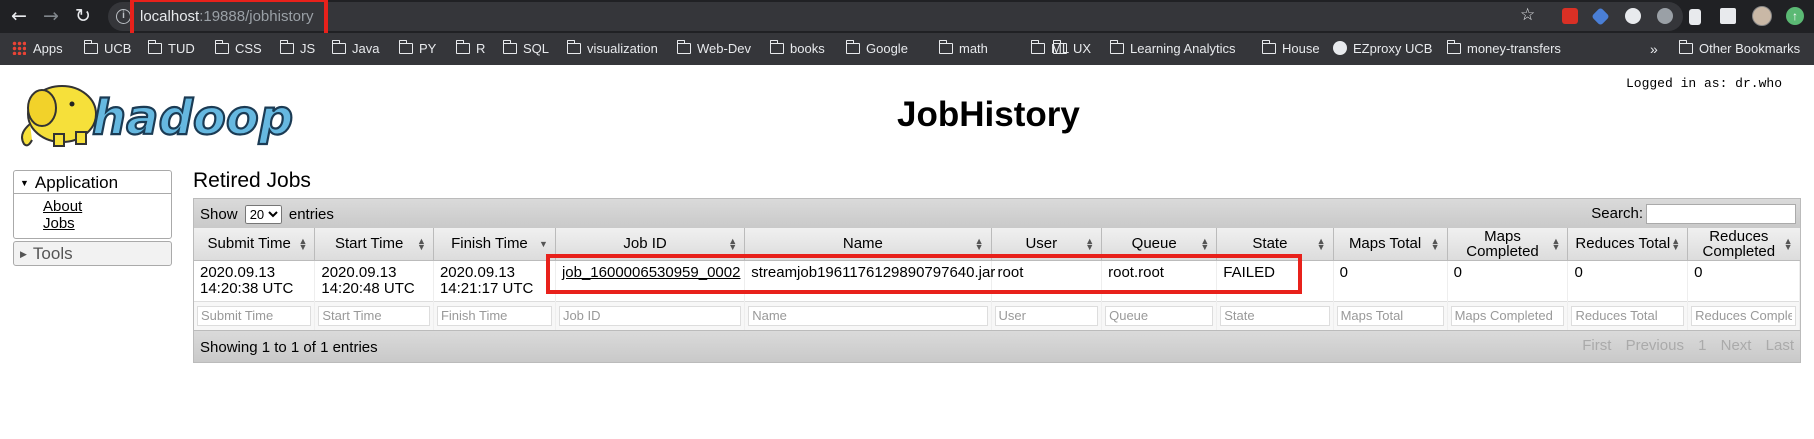 The width and height of the screenshot is (1814, 439). I want to click on filter-maps-total, so click(1390, 315).